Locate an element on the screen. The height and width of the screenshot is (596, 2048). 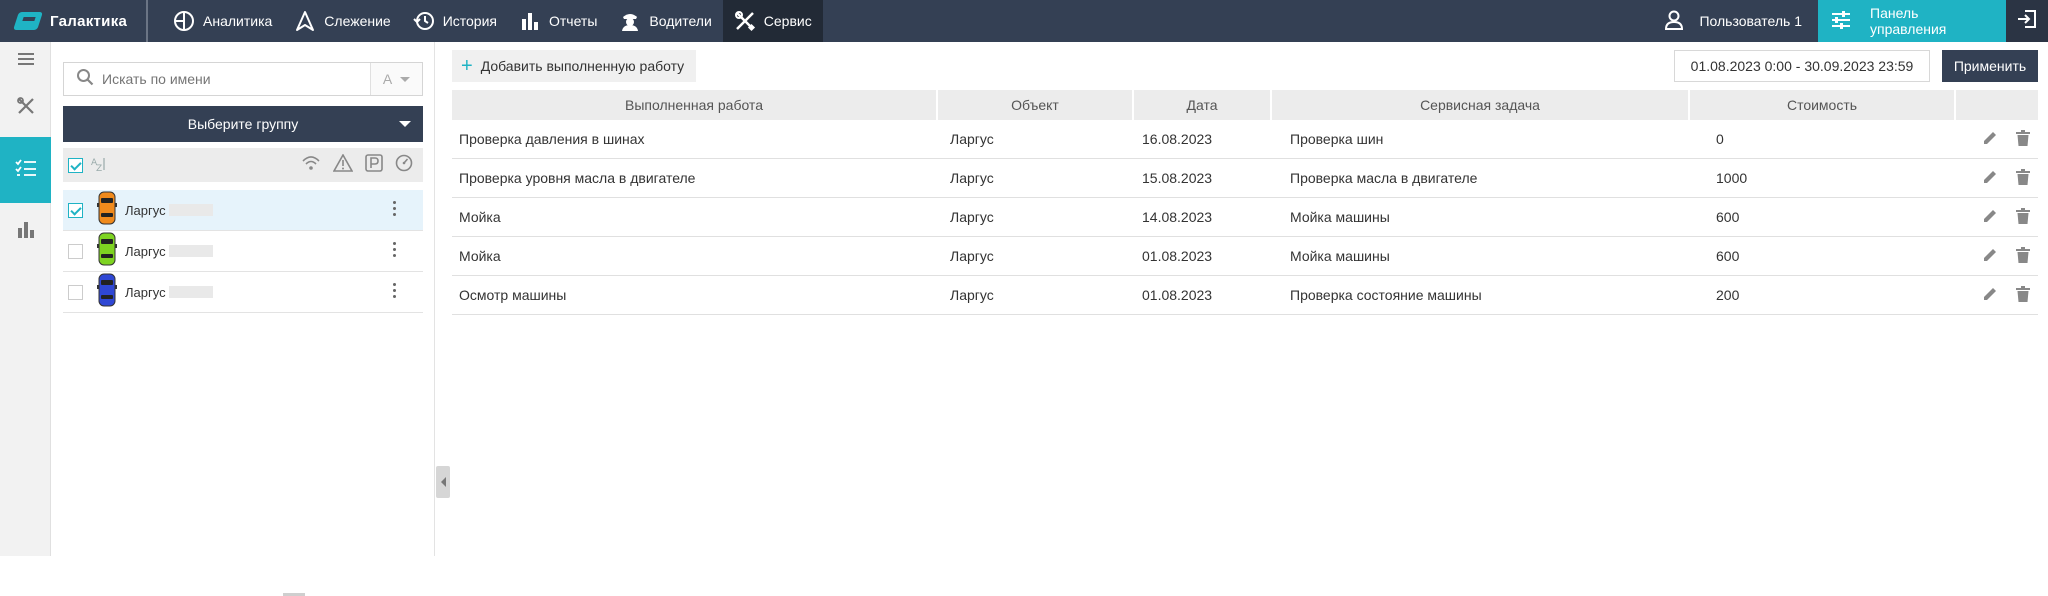
add-button-label: Добавить выполненную работу is located at coordinates (582, 66).